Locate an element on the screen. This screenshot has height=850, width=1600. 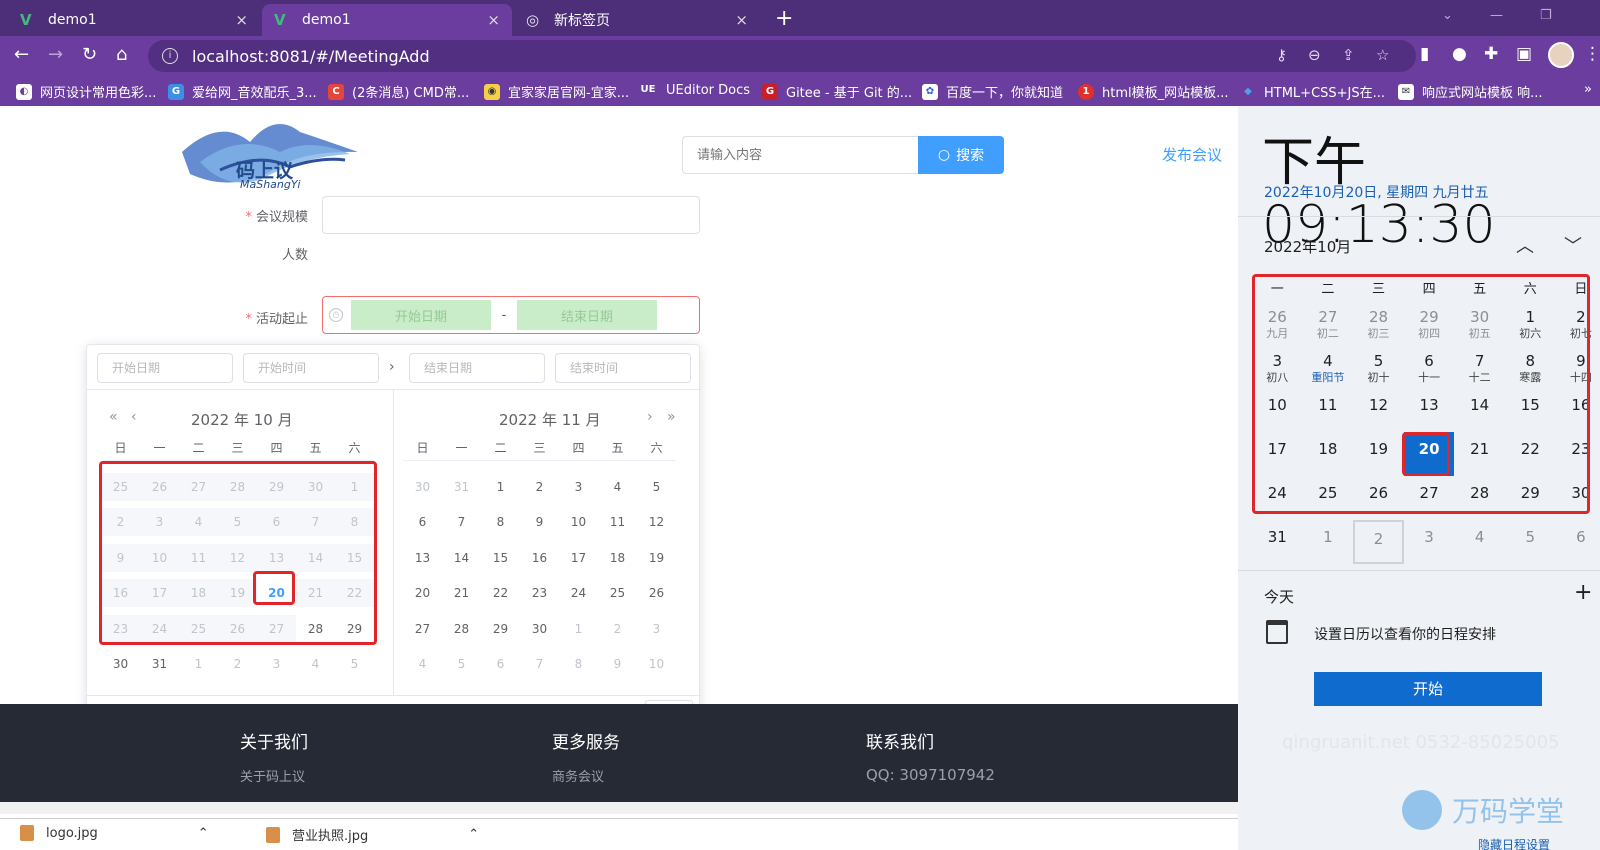
get-started-button: 开始 is located at coordinates (1428, 689).